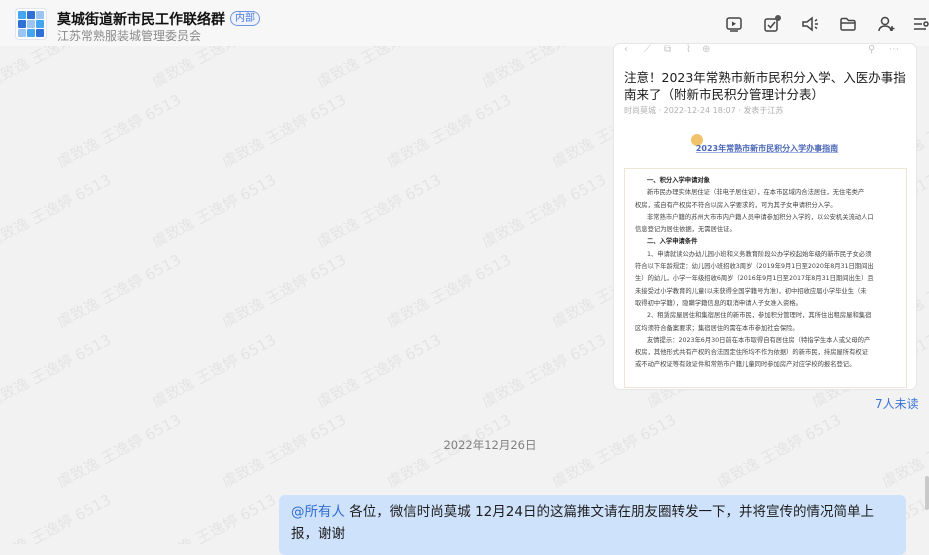 The width and height of the screenshot is (929, 555). Describe the element at coordinates (897, 403) in the screenshot. I see `unread-count-link: 7人未读` at that location.